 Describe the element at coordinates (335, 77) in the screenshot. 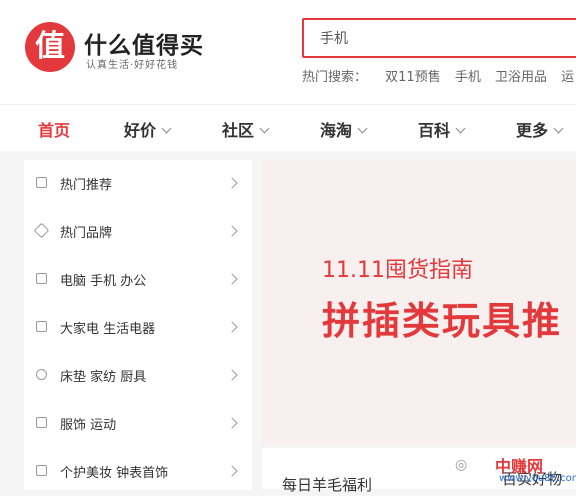

I see `hot-search-label: 热门搜索：` at that location.